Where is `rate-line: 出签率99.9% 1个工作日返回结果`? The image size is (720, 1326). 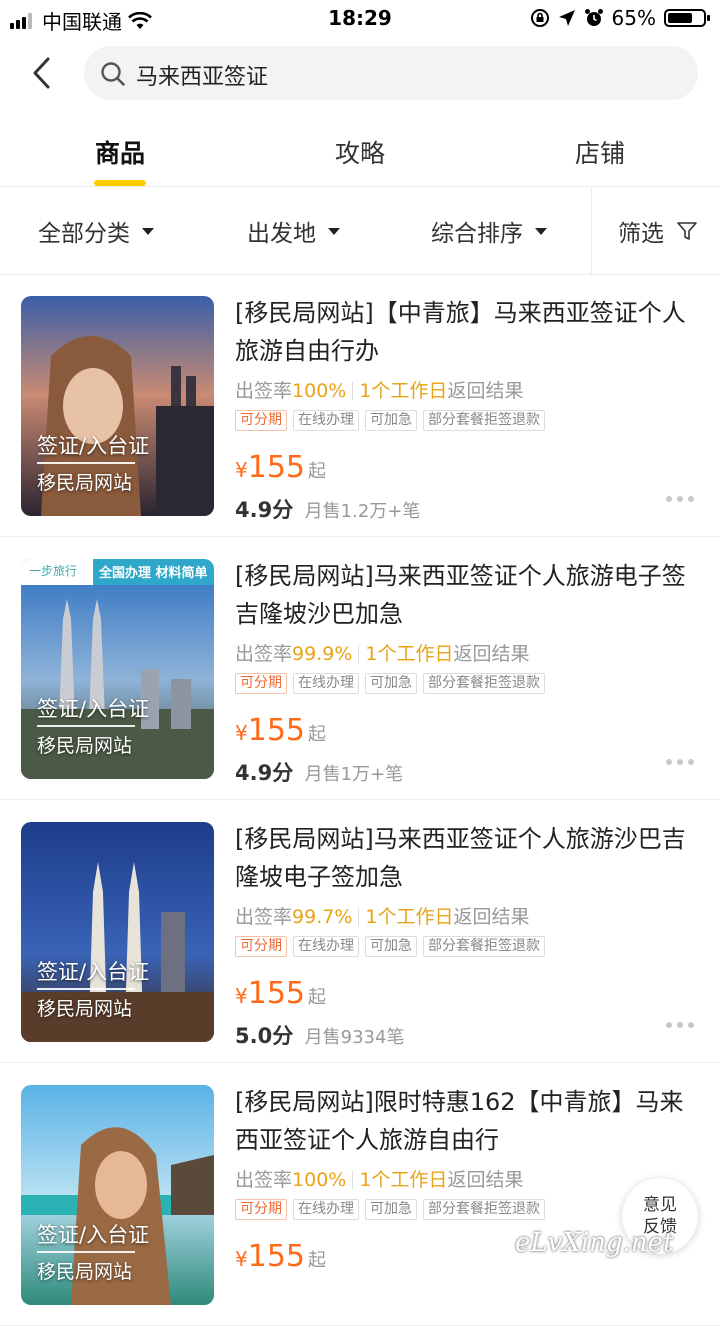 rate-line: 出签率99.9% 1个工作日返回结果 is located at coordinates (382, 652).